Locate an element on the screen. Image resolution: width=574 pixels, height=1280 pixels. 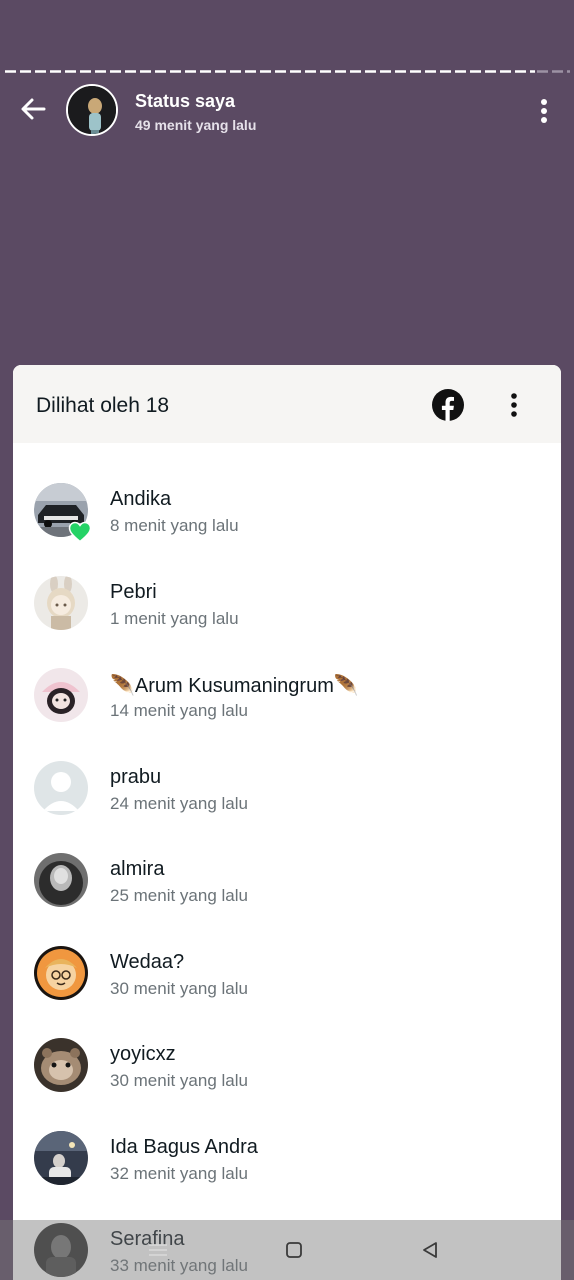
viewer-time: 32 menit yang lalu is located at coordinates (179, 1173).